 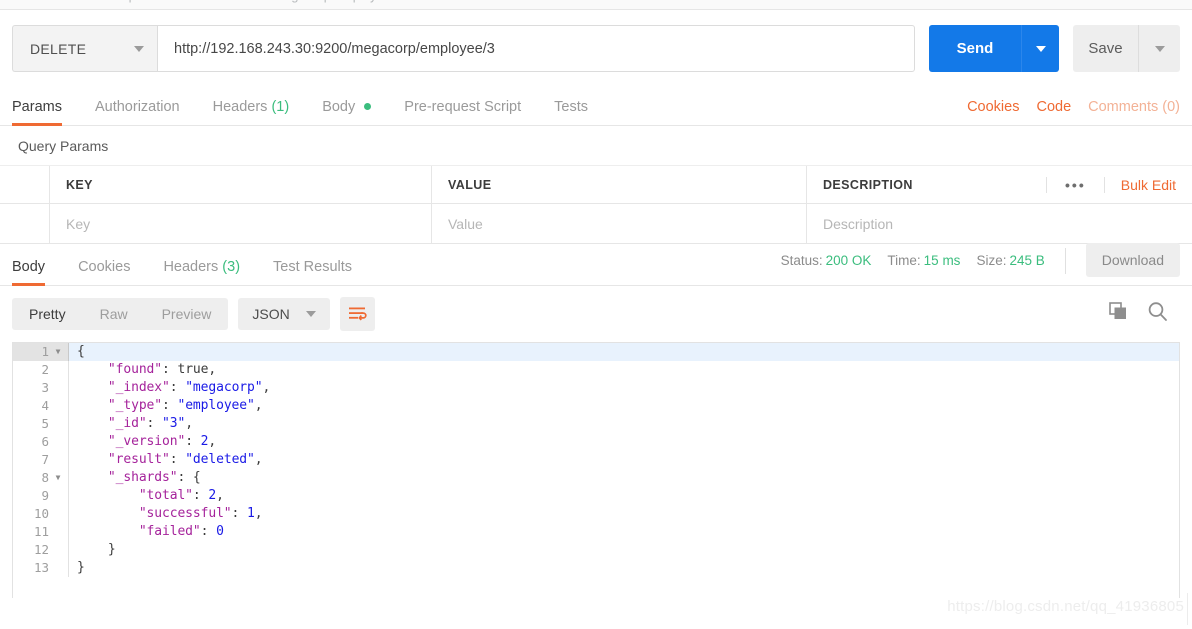 What do you see at coordinates (596, 370) in the screenshot?
I see `code-line: 2 "found": true,` at bounding box center [596, 370].